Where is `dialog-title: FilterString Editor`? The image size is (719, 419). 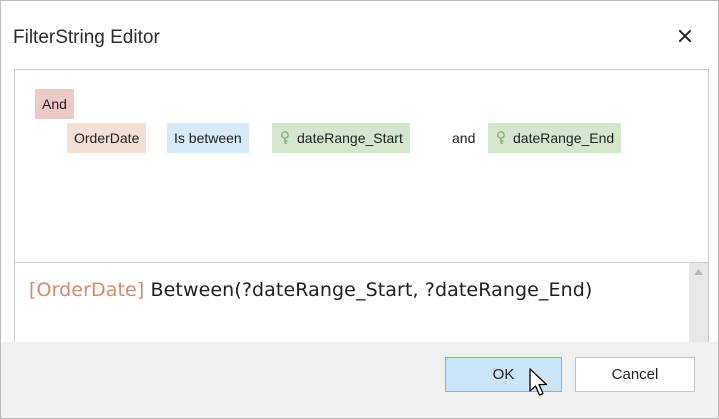
dialog-title: FilterString Editor is located at coordinates (86, 37).